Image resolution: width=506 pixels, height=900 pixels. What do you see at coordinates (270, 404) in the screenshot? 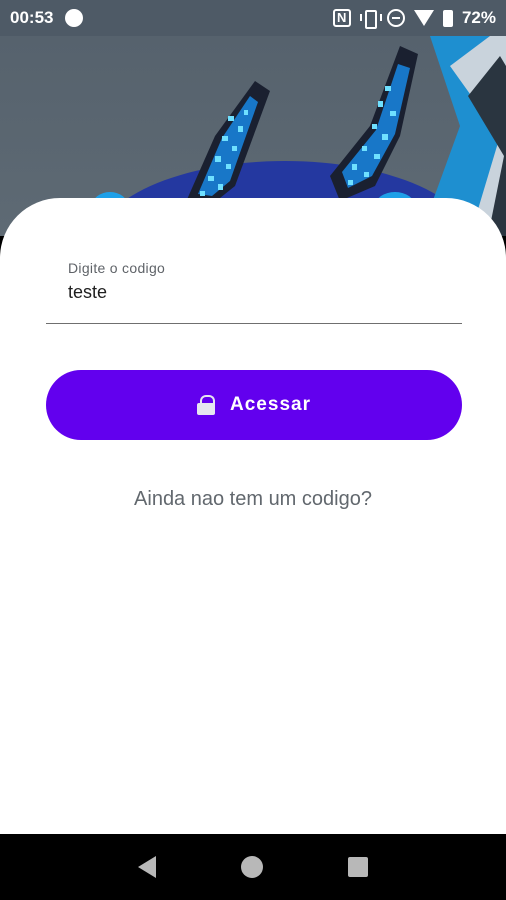
I see `access-button-label: Acessar` at bounding box center [270, 404].